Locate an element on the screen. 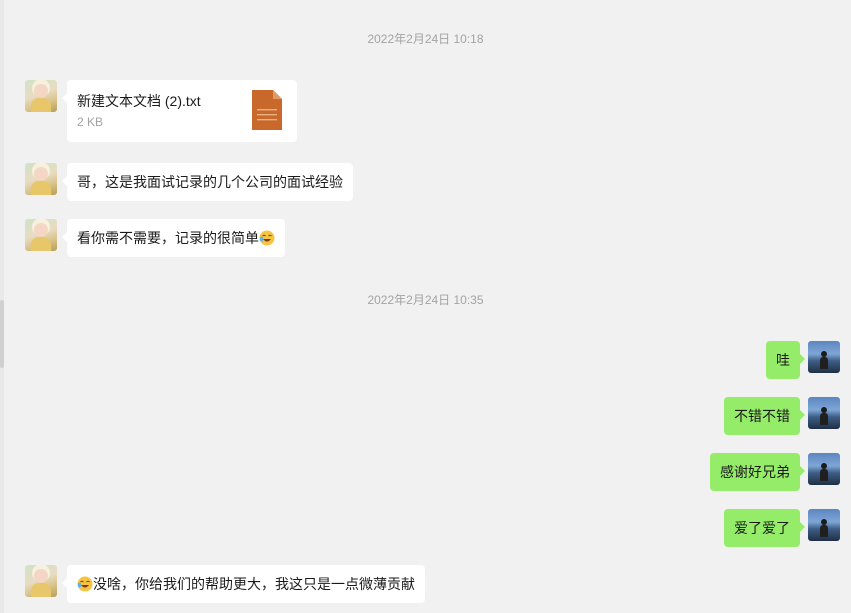  timestamp: 2022年2月24日 10:18 is located at coordinates (425, 39).